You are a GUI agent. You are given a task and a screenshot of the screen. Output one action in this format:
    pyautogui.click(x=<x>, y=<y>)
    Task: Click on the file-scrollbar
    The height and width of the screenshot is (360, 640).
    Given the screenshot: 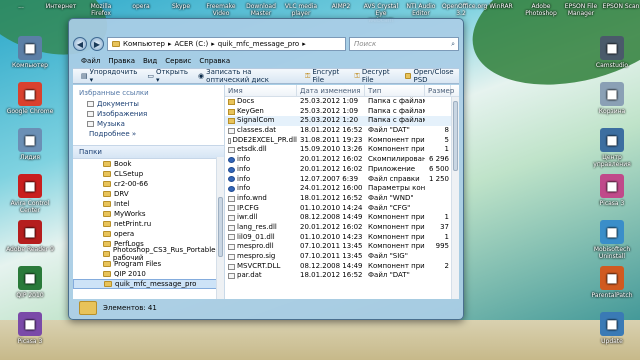 What is the action you would take?
    pyautogui.click(x=455, y=198)
    